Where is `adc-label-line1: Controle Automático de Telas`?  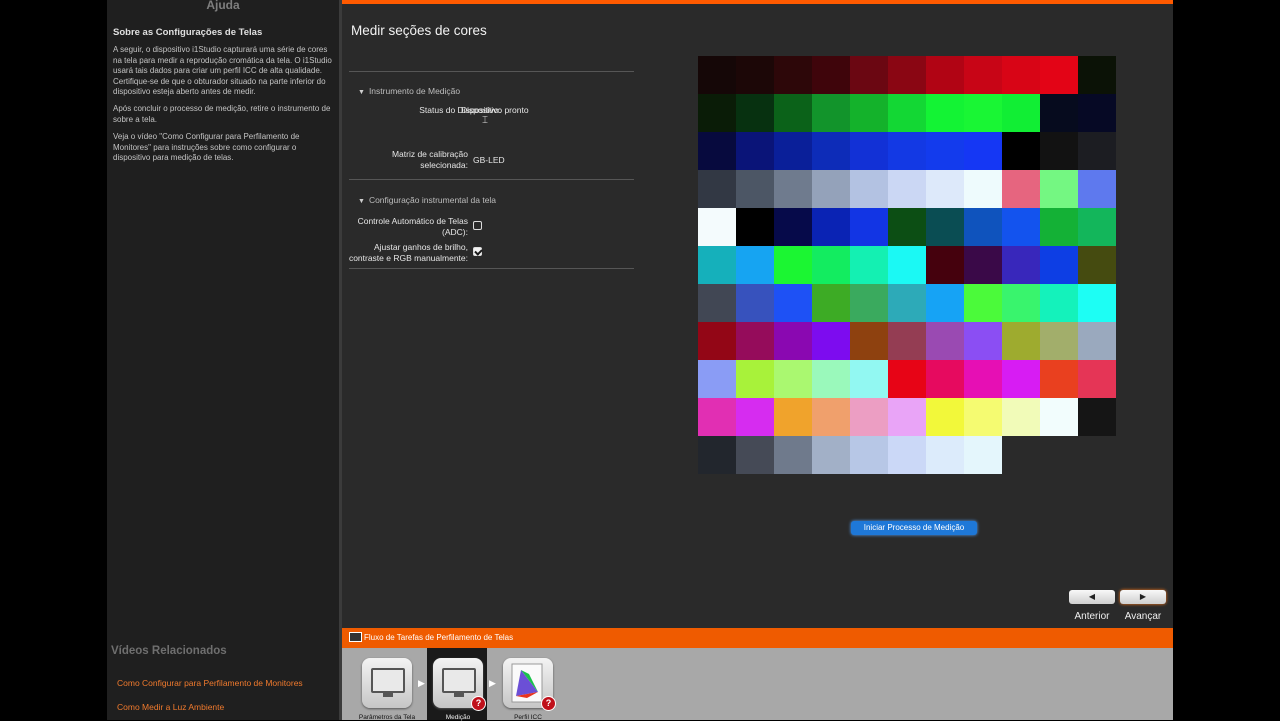 adc-label-line1: Controle Automático de Telas is located at coordinates (412, 221).